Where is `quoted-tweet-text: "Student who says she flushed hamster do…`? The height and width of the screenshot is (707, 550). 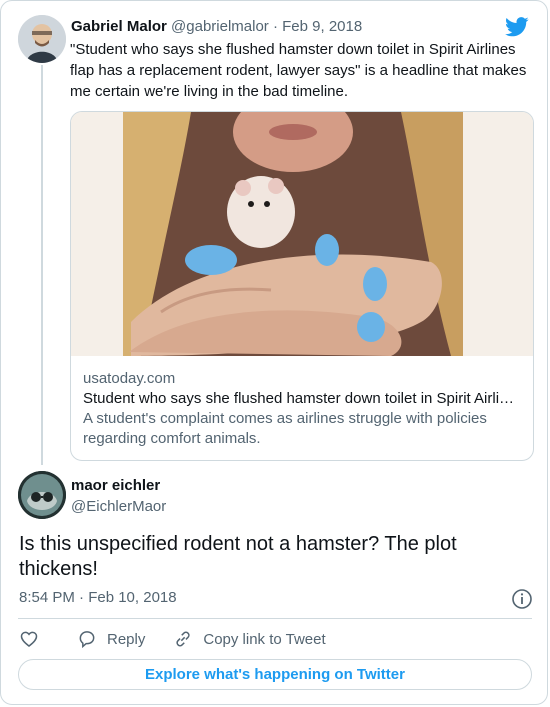
quoted-tweet-text: "Student who says she flushed hamster do… is located at coordinates (298, 70).